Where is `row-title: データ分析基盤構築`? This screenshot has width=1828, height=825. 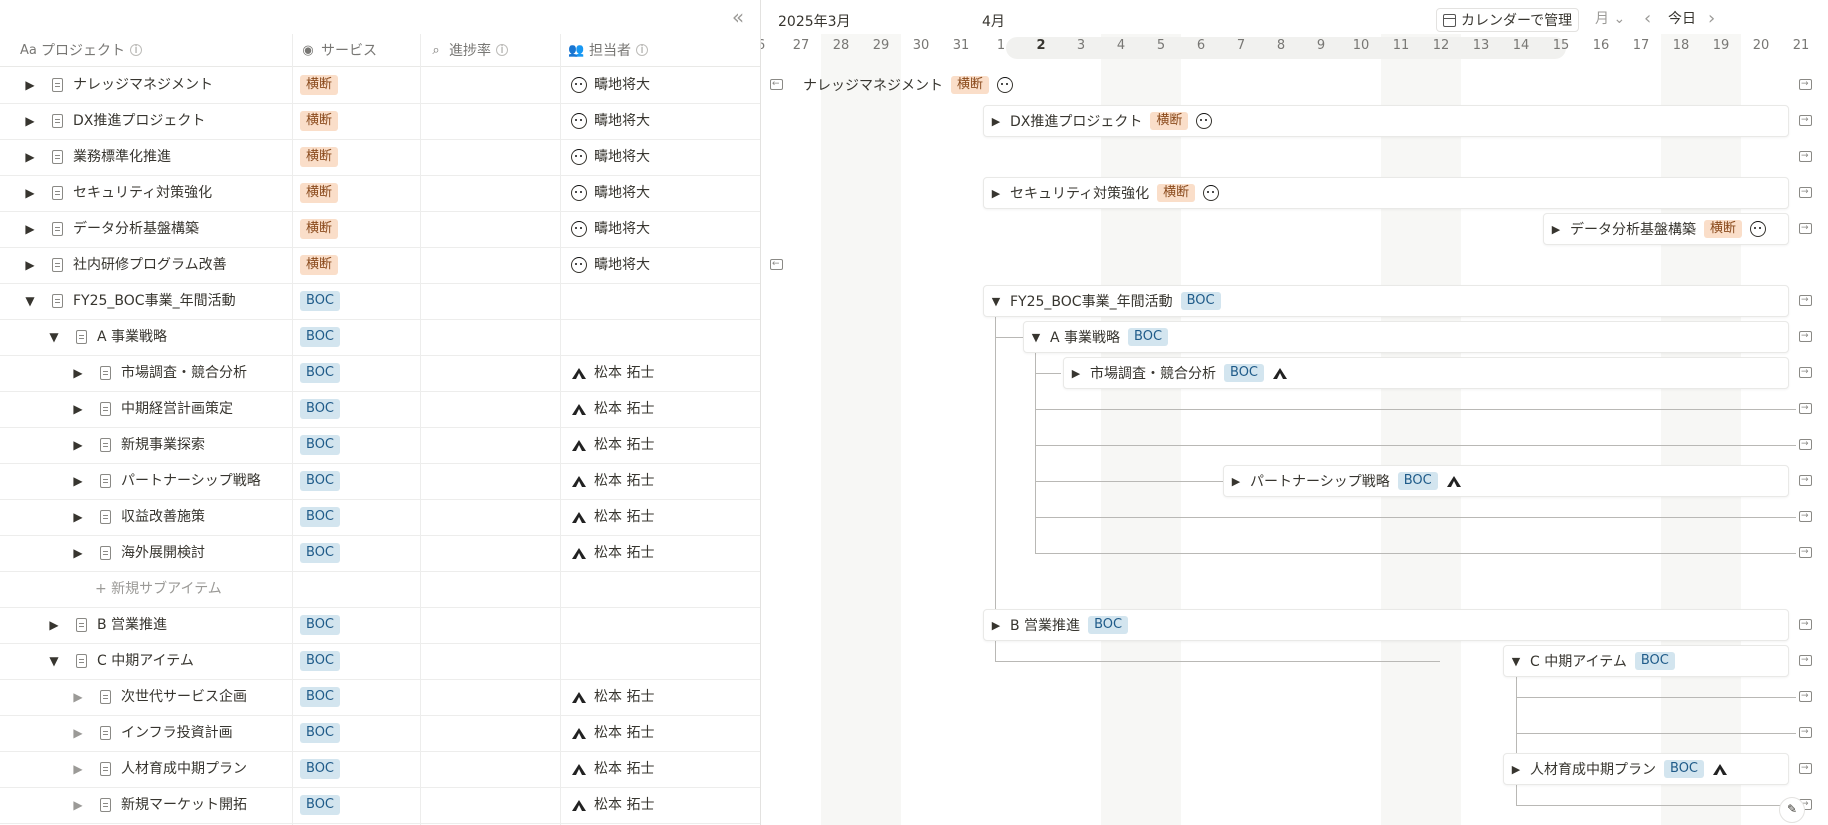
row-title: データ分析基盤構築 is located at coordinates (136, 229).